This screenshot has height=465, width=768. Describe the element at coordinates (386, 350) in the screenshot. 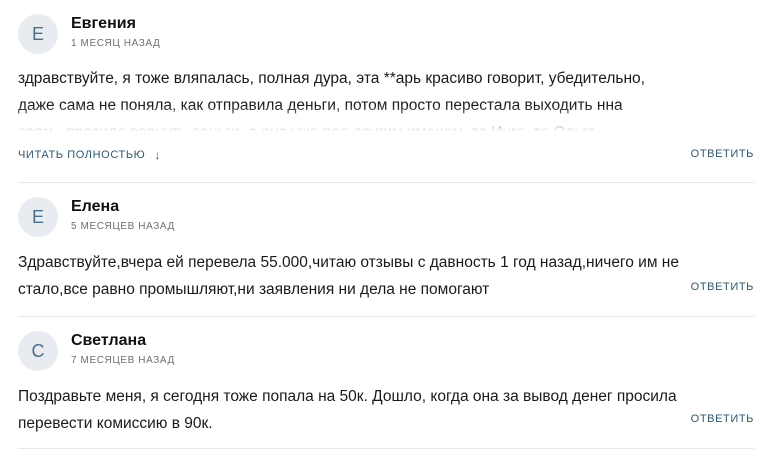

I see `comment-header: С Светлана 7 месяцев назад` at that location.